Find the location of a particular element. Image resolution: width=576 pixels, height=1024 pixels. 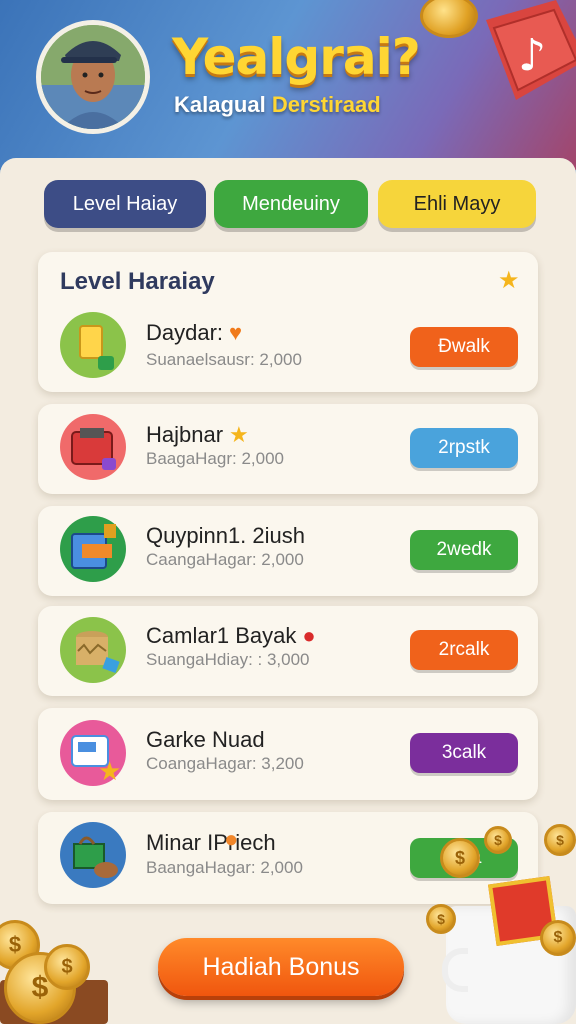

tab-mendeuiny: Mendeuiny is located at coordinates (291, 204).